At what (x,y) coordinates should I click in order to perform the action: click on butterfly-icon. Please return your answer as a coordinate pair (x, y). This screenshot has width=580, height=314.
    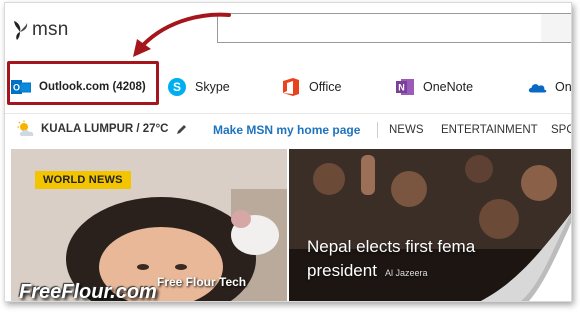
    Looking at the image, I should click on (21, 30).